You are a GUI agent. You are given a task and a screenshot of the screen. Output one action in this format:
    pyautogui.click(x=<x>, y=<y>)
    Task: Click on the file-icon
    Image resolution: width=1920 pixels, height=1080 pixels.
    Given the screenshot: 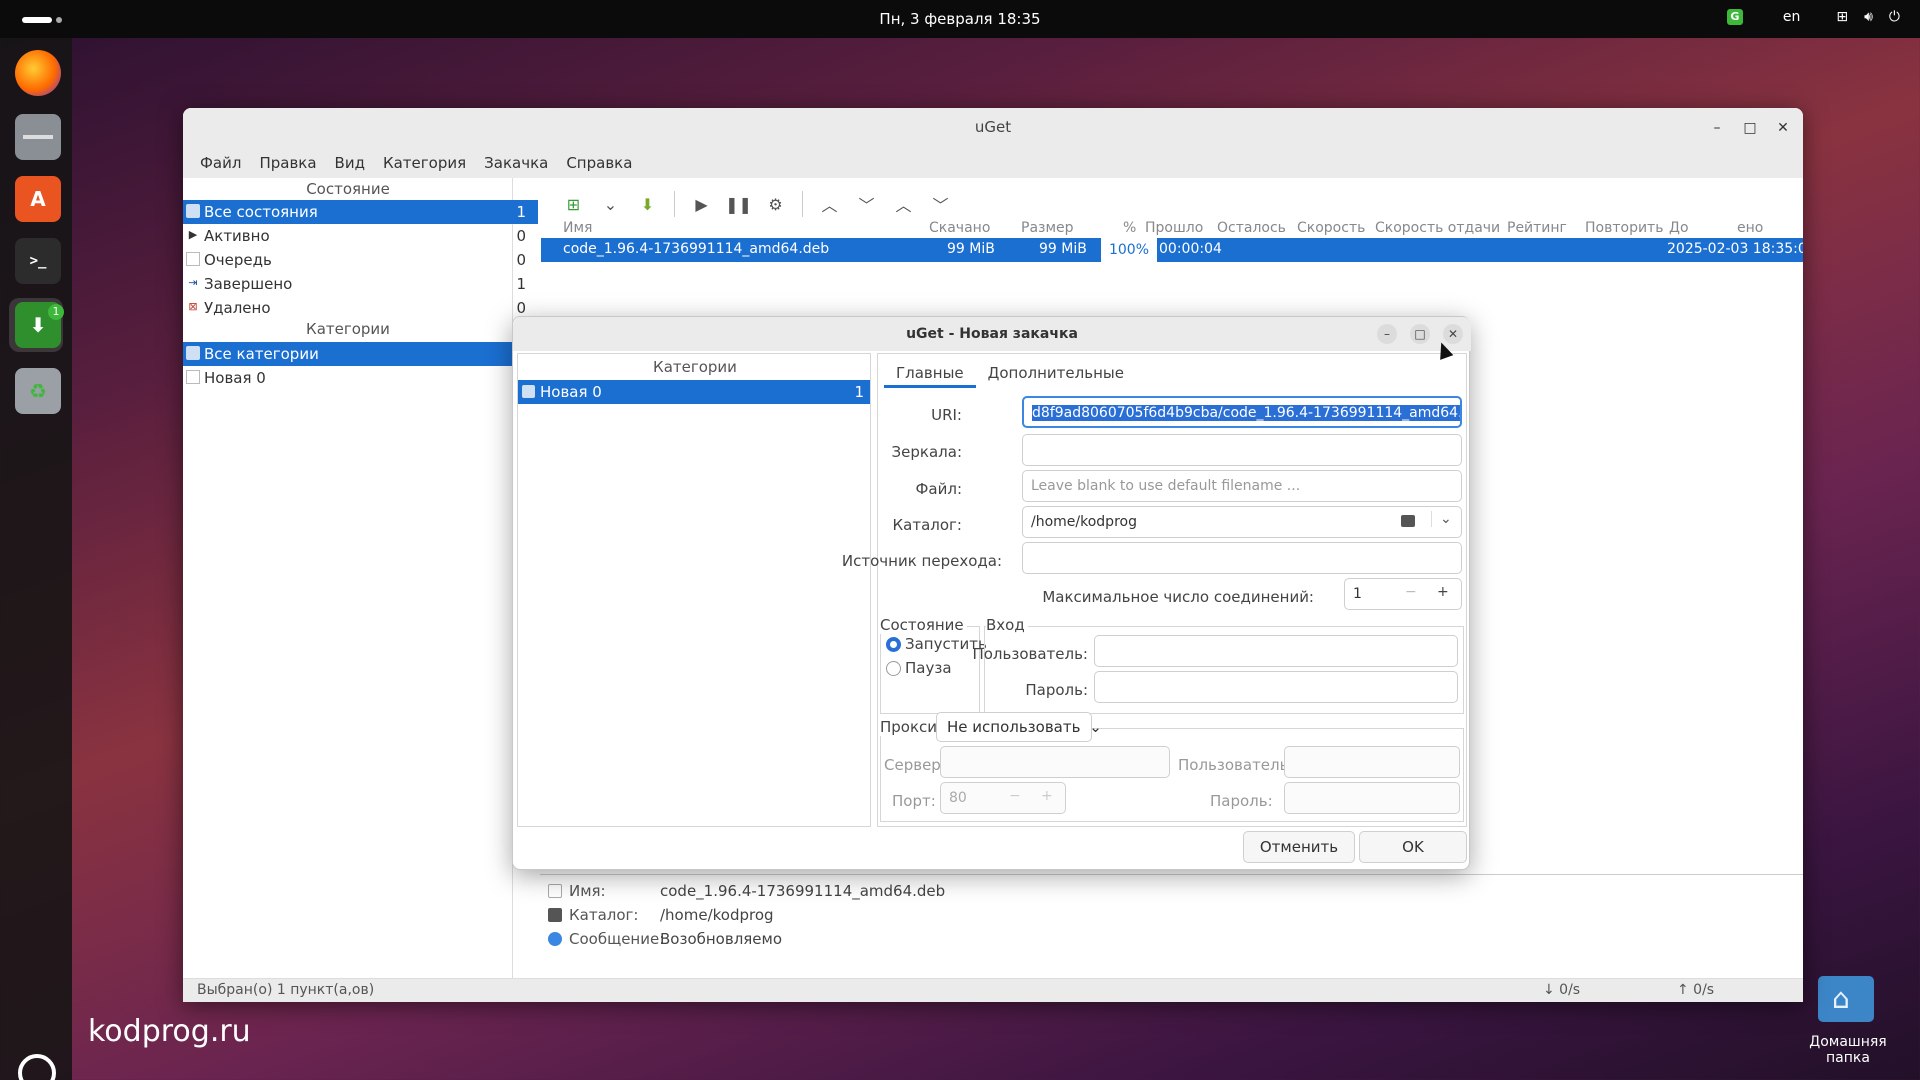 What is the action you would take?
    pyautogui.click(x=555, y=891)
    